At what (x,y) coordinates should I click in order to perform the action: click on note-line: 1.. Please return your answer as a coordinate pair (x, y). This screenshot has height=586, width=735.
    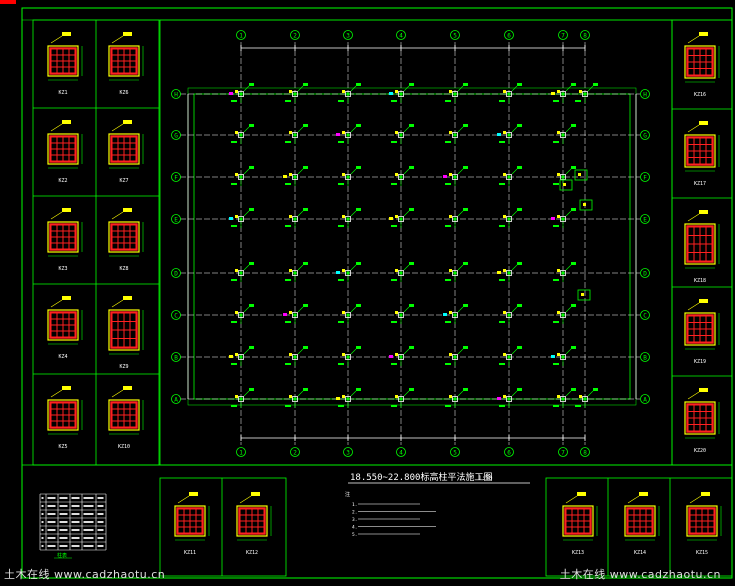
    Looking at the image, I should click on (354, 505).